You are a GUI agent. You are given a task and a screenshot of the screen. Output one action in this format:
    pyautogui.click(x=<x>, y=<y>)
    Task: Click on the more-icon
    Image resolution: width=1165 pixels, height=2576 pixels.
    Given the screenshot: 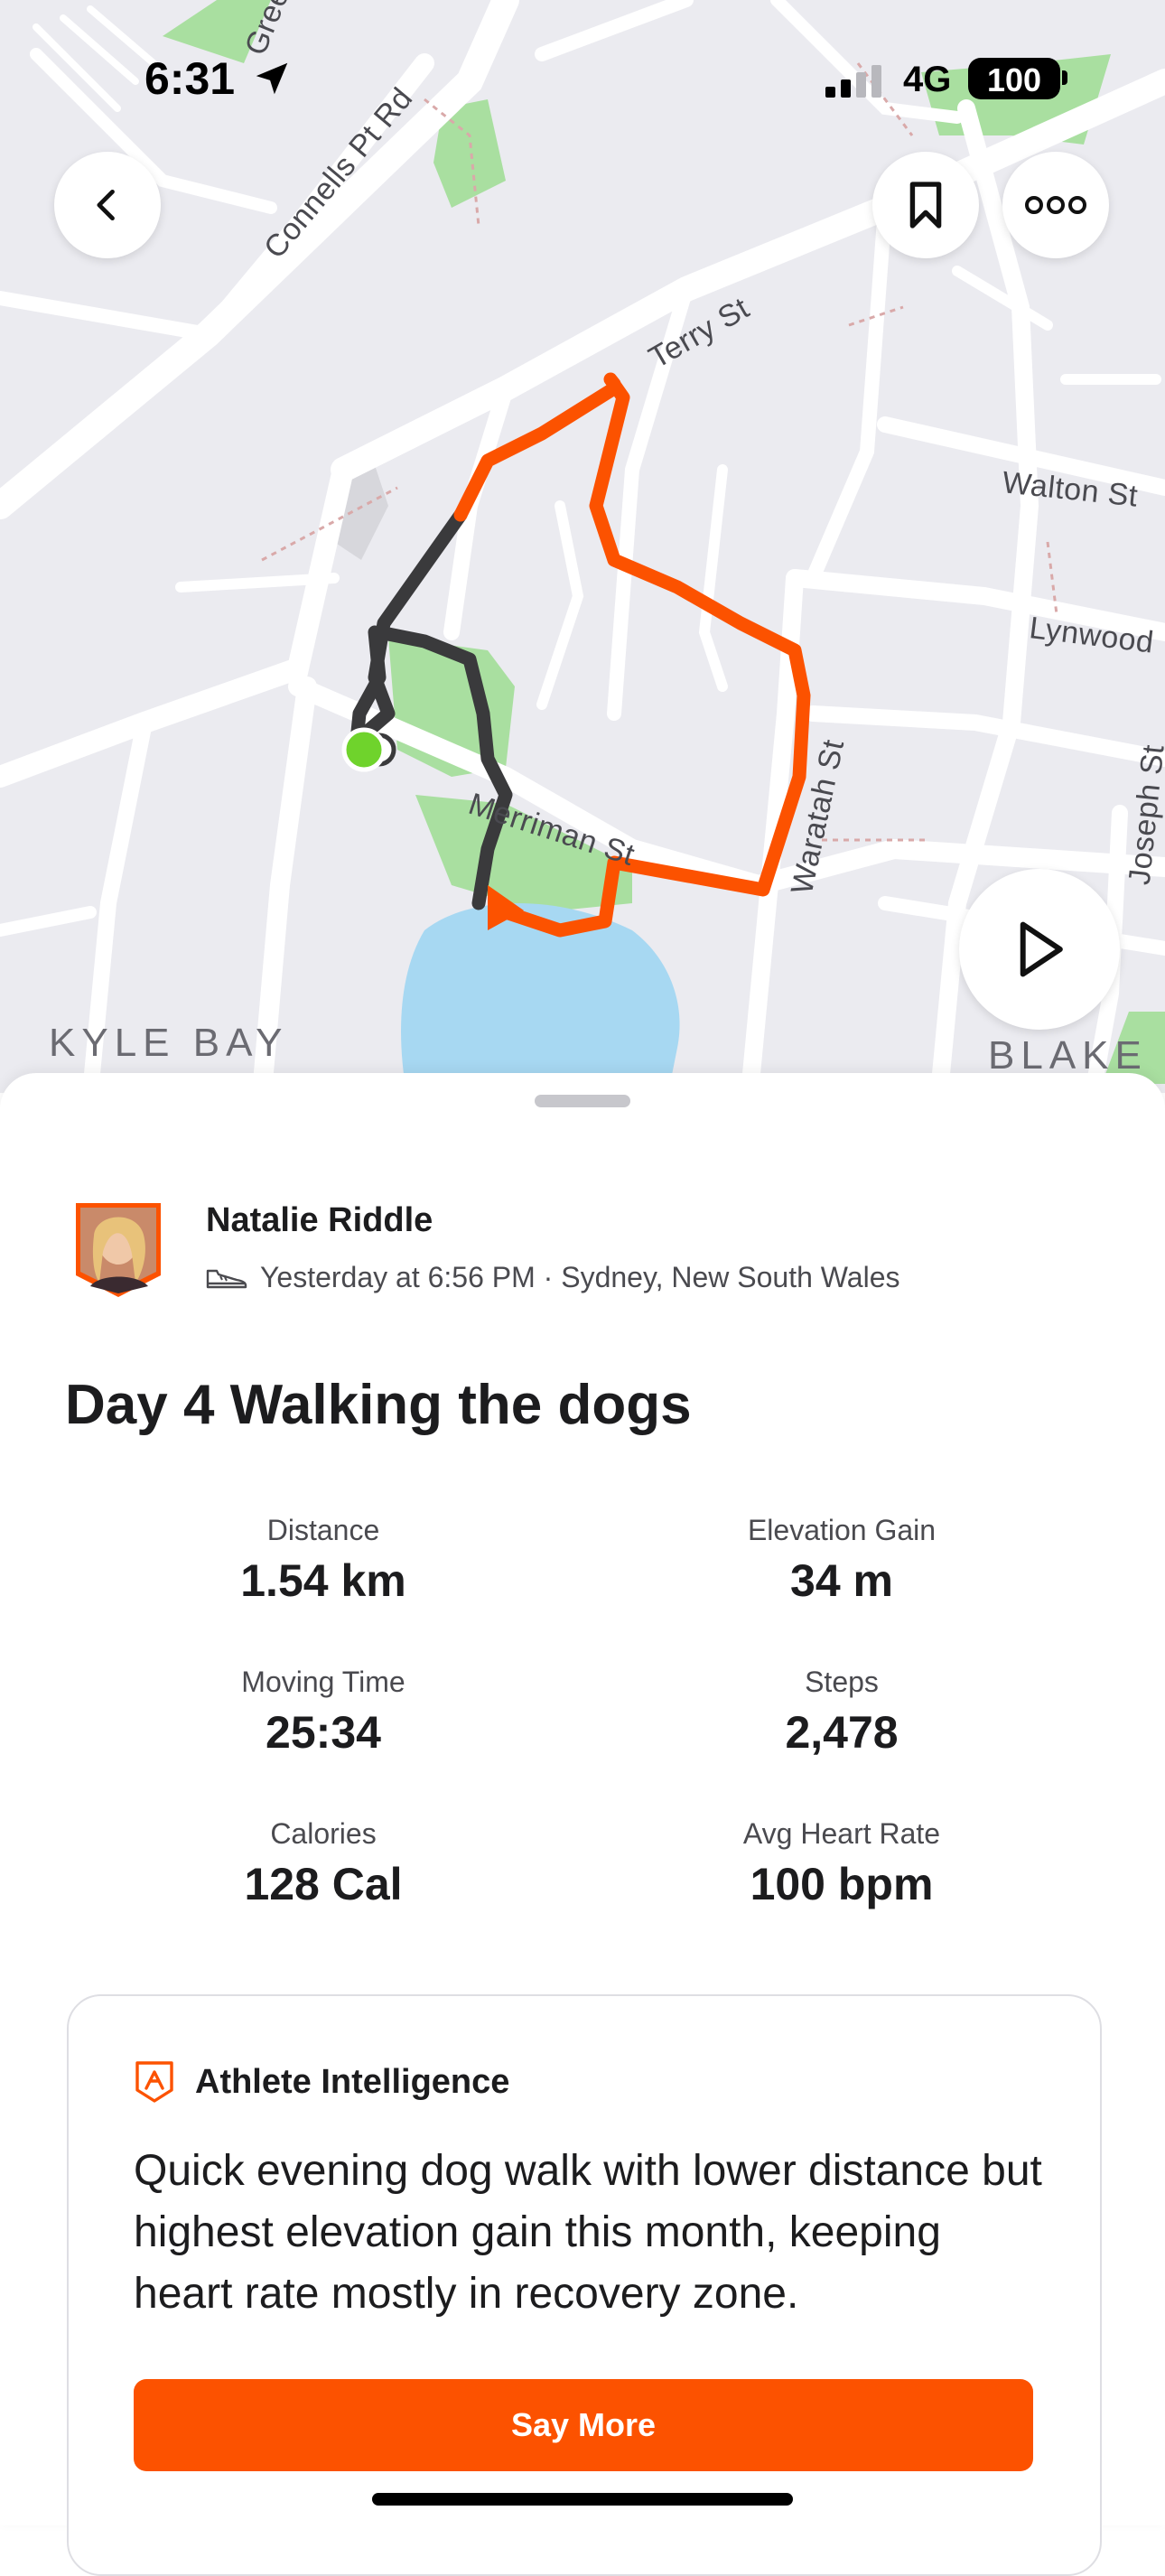 What is the action you would take?
    pyautogui.click(x=1055, y=205)
    